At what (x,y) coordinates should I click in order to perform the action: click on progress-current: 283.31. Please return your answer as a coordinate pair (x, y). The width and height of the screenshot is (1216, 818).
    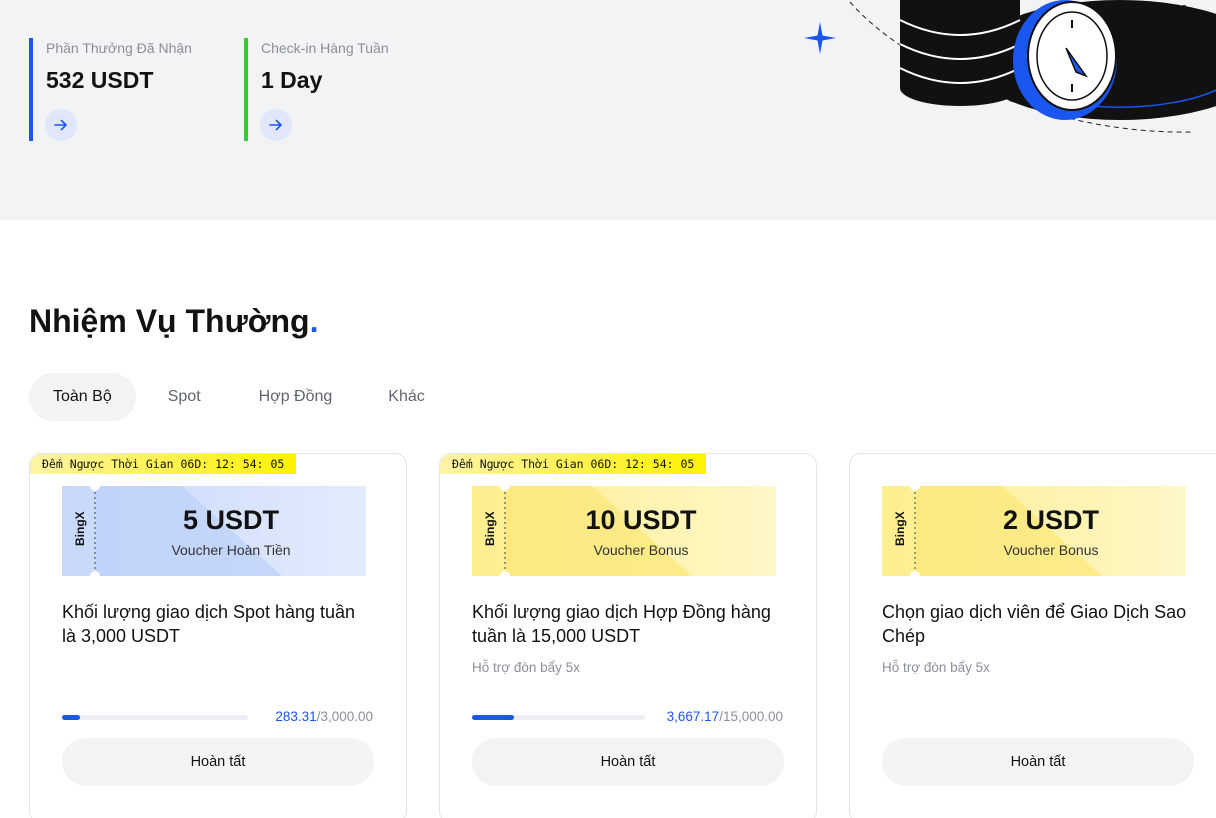
    Looking at the image, I should click on (296, 716).